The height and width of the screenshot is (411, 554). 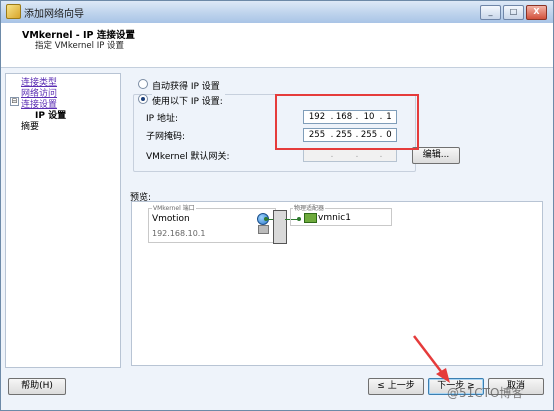 I want to click on watermark: @51CTO博客, so click(x=485, y=393).